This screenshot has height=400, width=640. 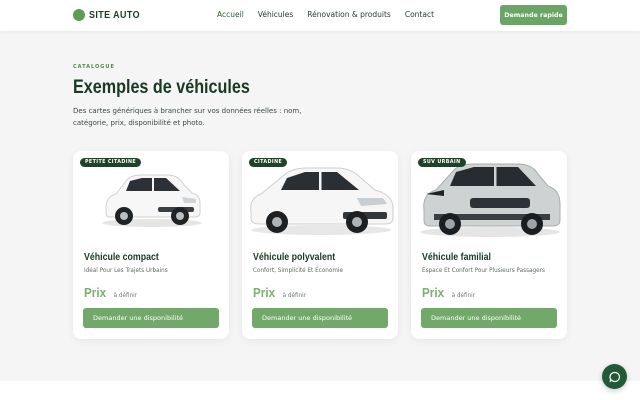 I want to click on category-badge: CITADINE, so click(x=268, y=162).